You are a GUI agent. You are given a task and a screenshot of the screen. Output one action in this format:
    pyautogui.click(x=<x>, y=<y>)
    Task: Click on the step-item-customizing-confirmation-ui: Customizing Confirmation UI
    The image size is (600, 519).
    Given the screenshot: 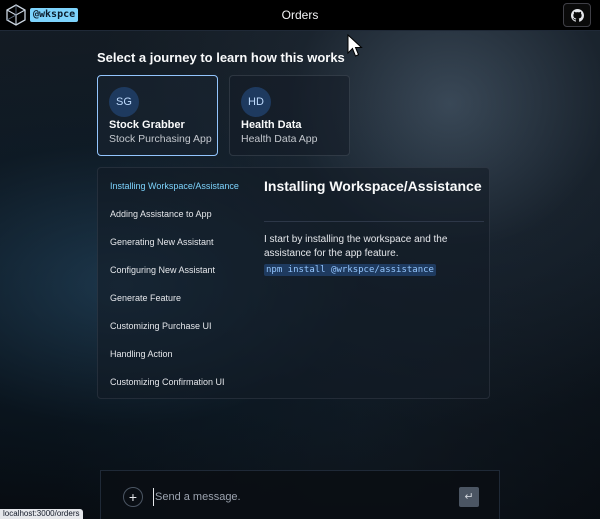 What is the action you would take?
    pyautogui.click(x=167, y=382)
    